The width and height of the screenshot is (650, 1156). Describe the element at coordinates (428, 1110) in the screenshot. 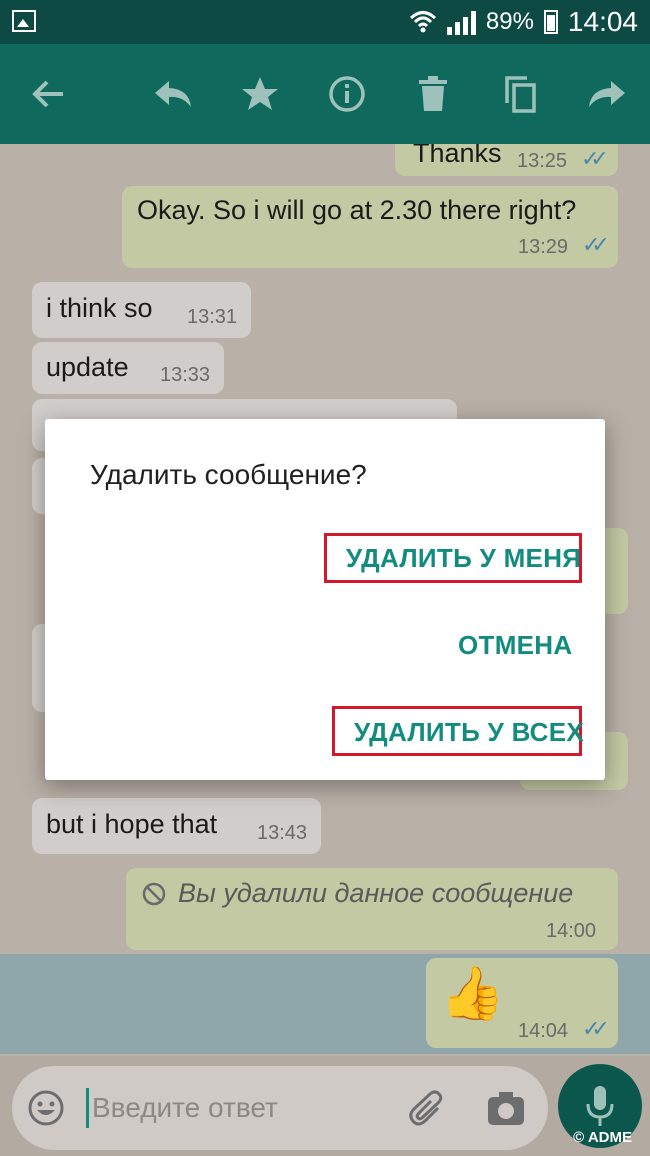

I see `attach-icon` at that location.